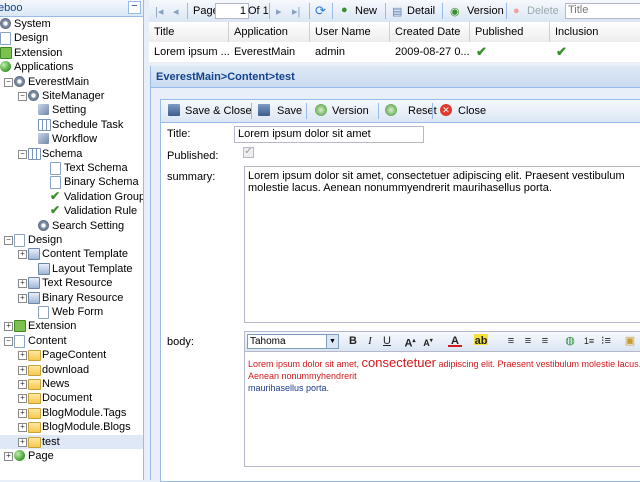  What do you see at coordinates (430, 32) in the screenshot?
I see `column-header-created-date: Created Date` at bounding box center [430, 32].